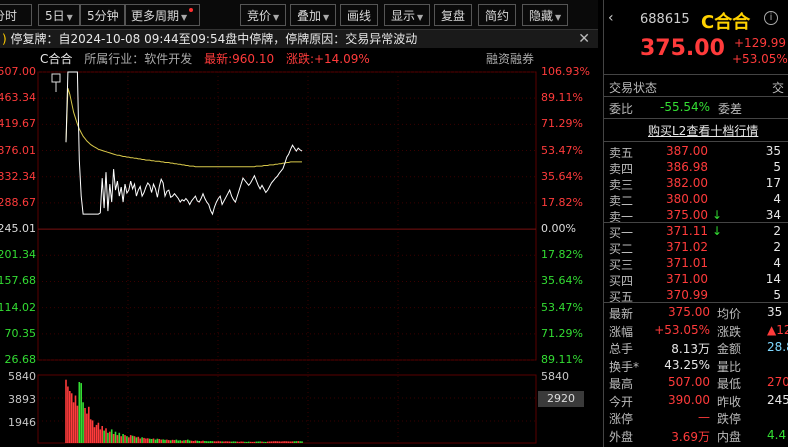 Image resolution: width=788 pixels, height=447 pixels. Describe the element at coordinates (777, 231) in the screenshot. I see `order-volume: 2` at that location.